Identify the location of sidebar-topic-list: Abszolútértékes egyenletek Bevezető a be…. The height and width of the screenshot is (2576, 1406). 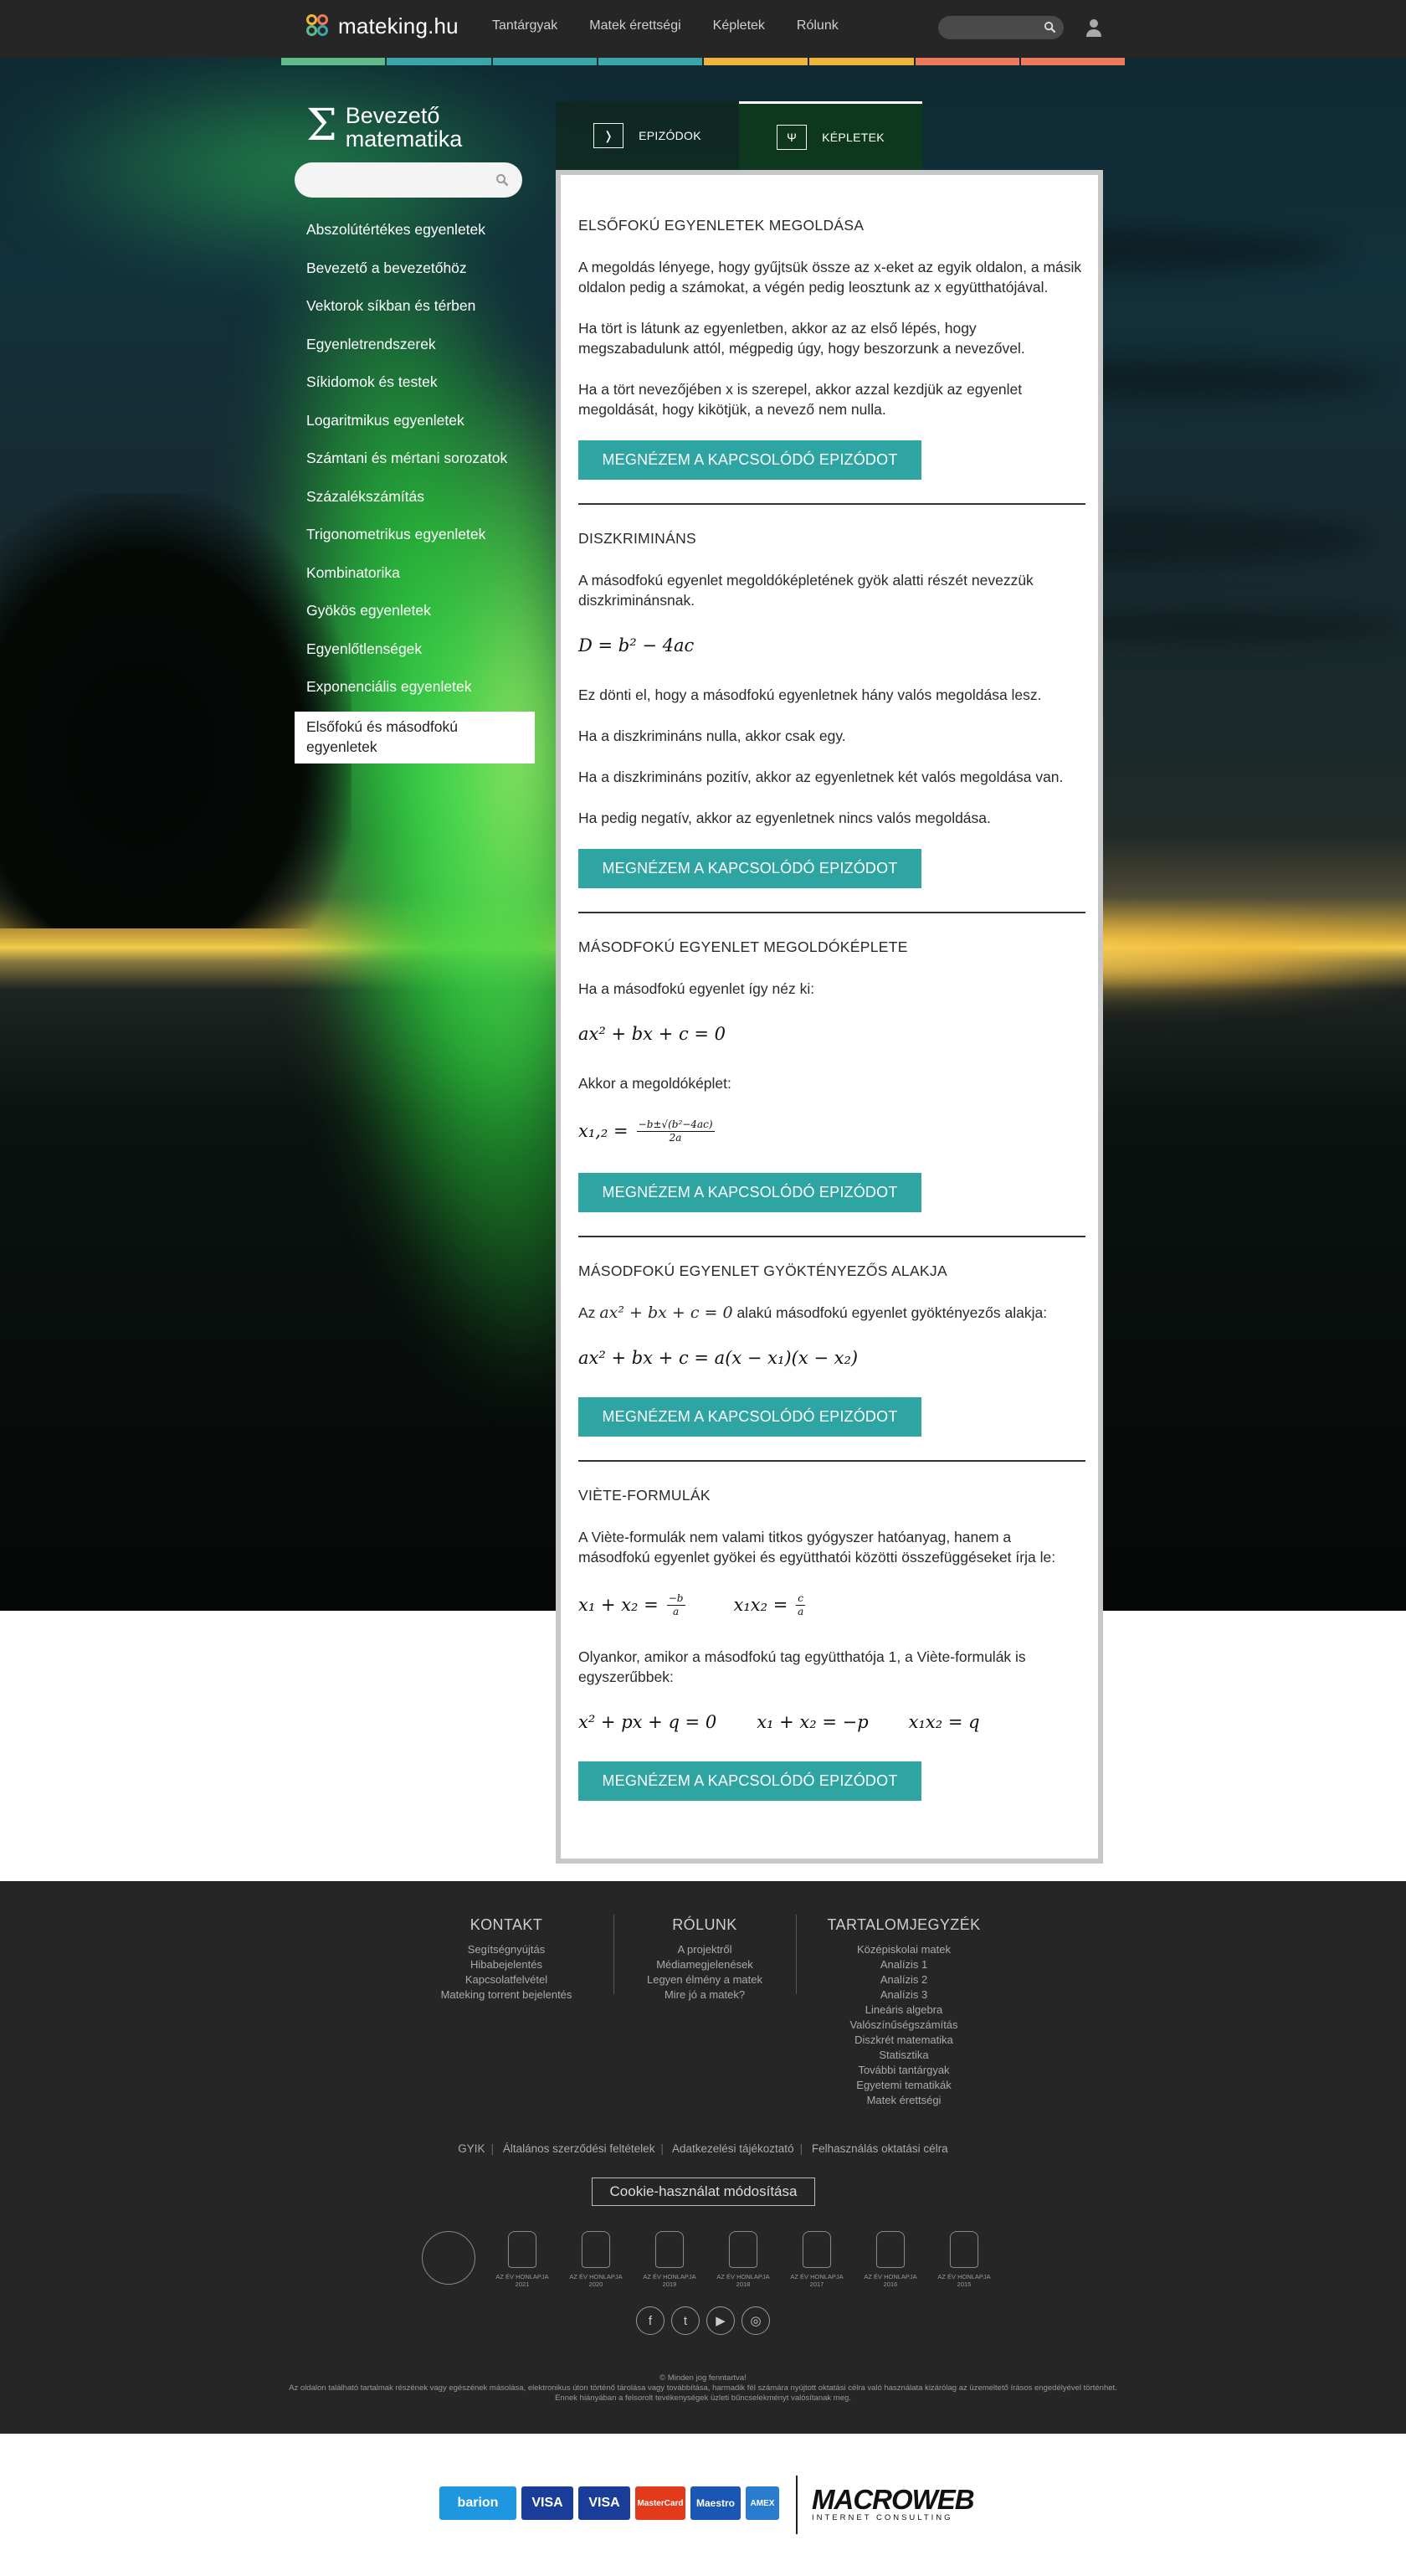
(415, 489).